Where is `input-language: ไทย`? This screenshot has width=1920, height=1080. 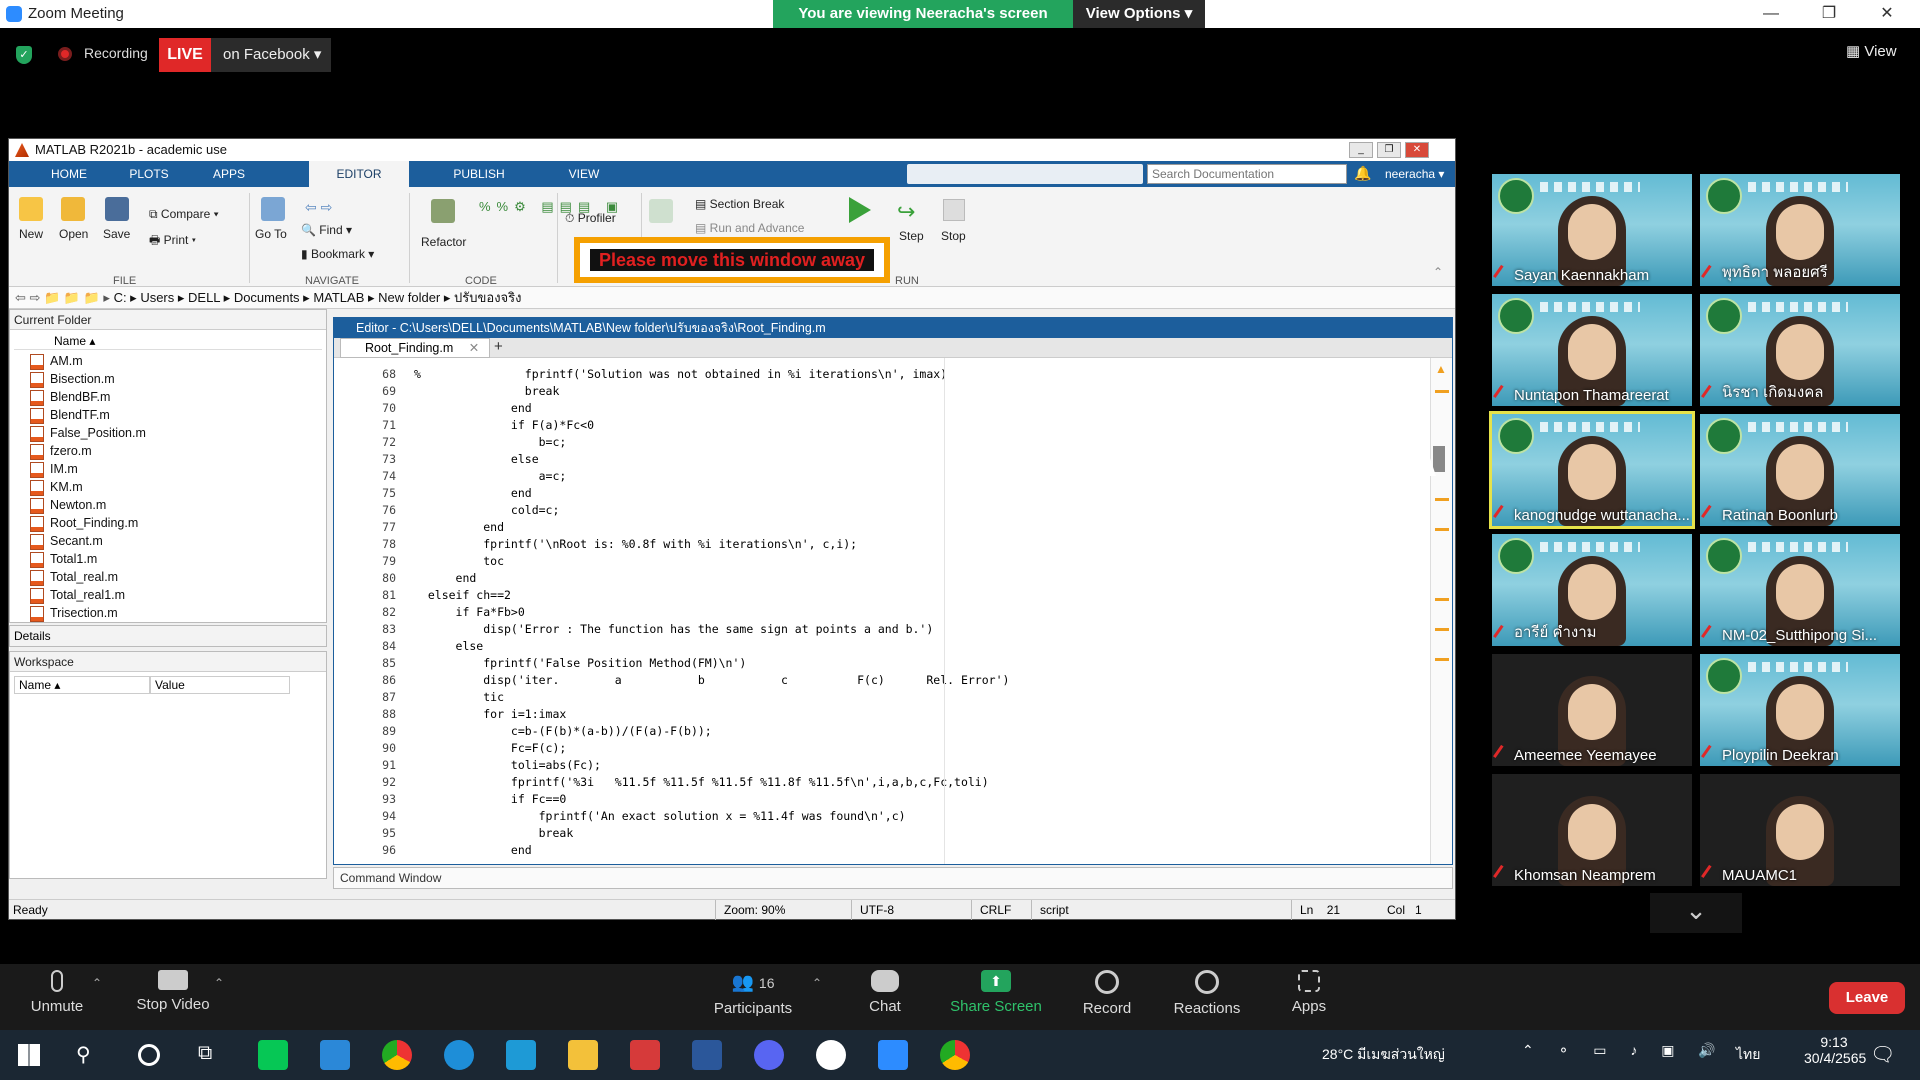 input-language: ไทย is located at coordinates (1748, 1055).